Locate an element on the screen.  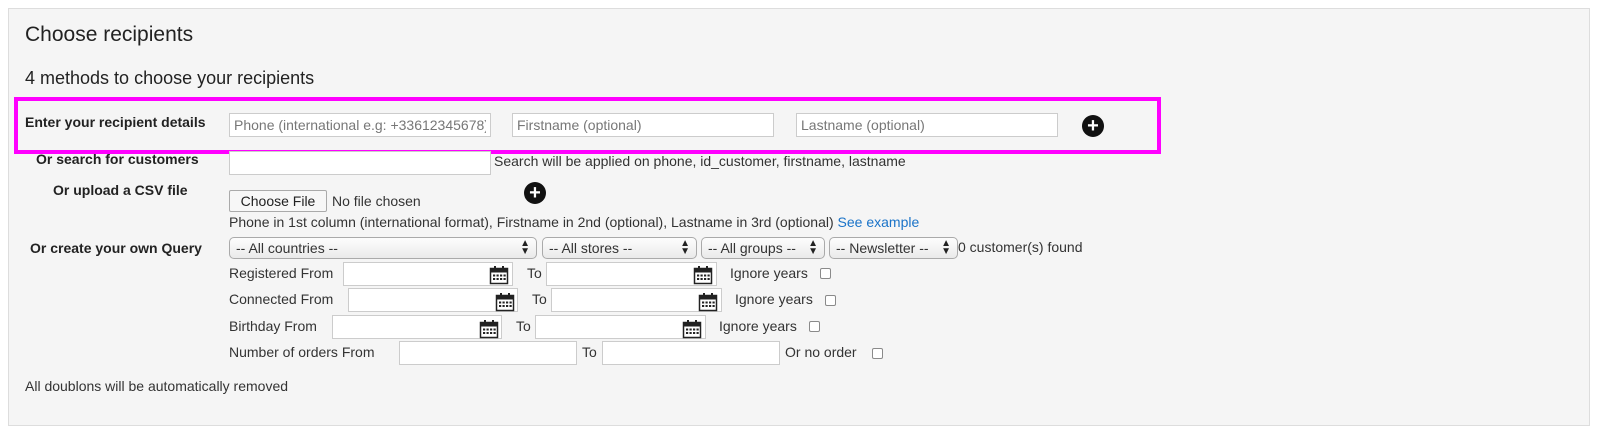
birthday-from-label: Birthday From is located at coordinates (273, 326).